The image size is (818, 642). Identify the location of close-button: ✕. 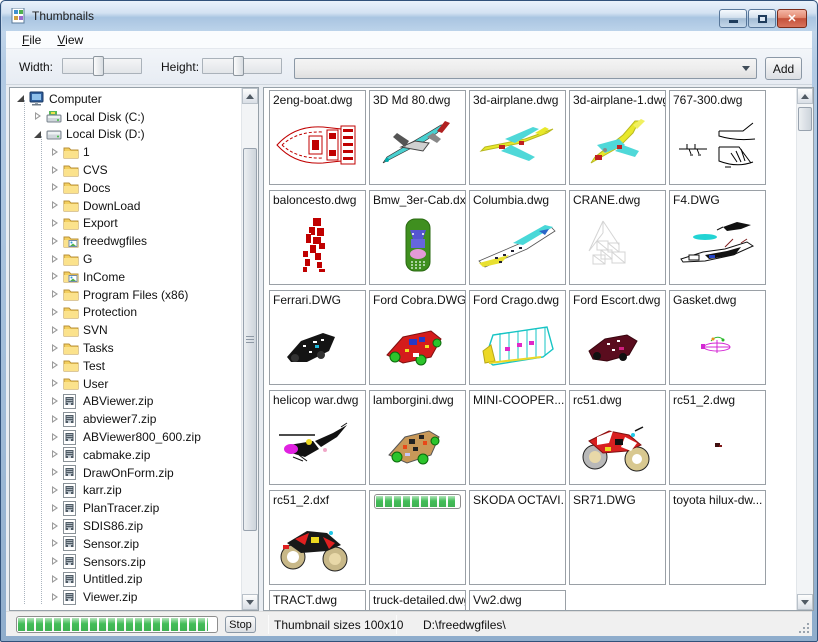
(792, 18).